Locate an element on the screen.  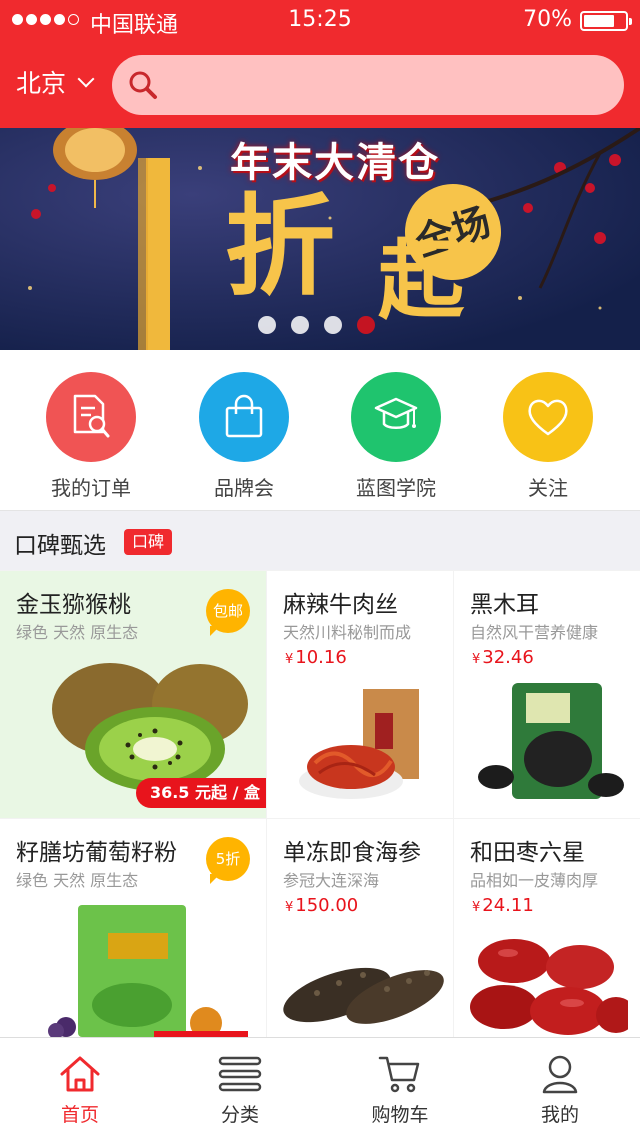
product-name: 金玉猕猴桃 is located at coordinates (73, 605).